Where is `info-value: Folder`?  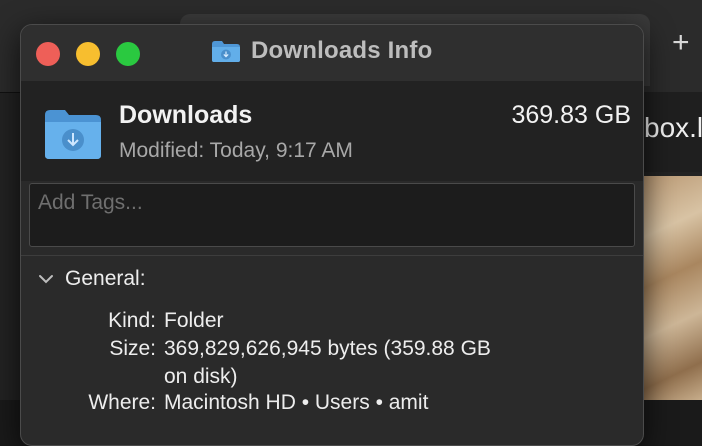
info-value: Folder is located at coordinates (194, 320).